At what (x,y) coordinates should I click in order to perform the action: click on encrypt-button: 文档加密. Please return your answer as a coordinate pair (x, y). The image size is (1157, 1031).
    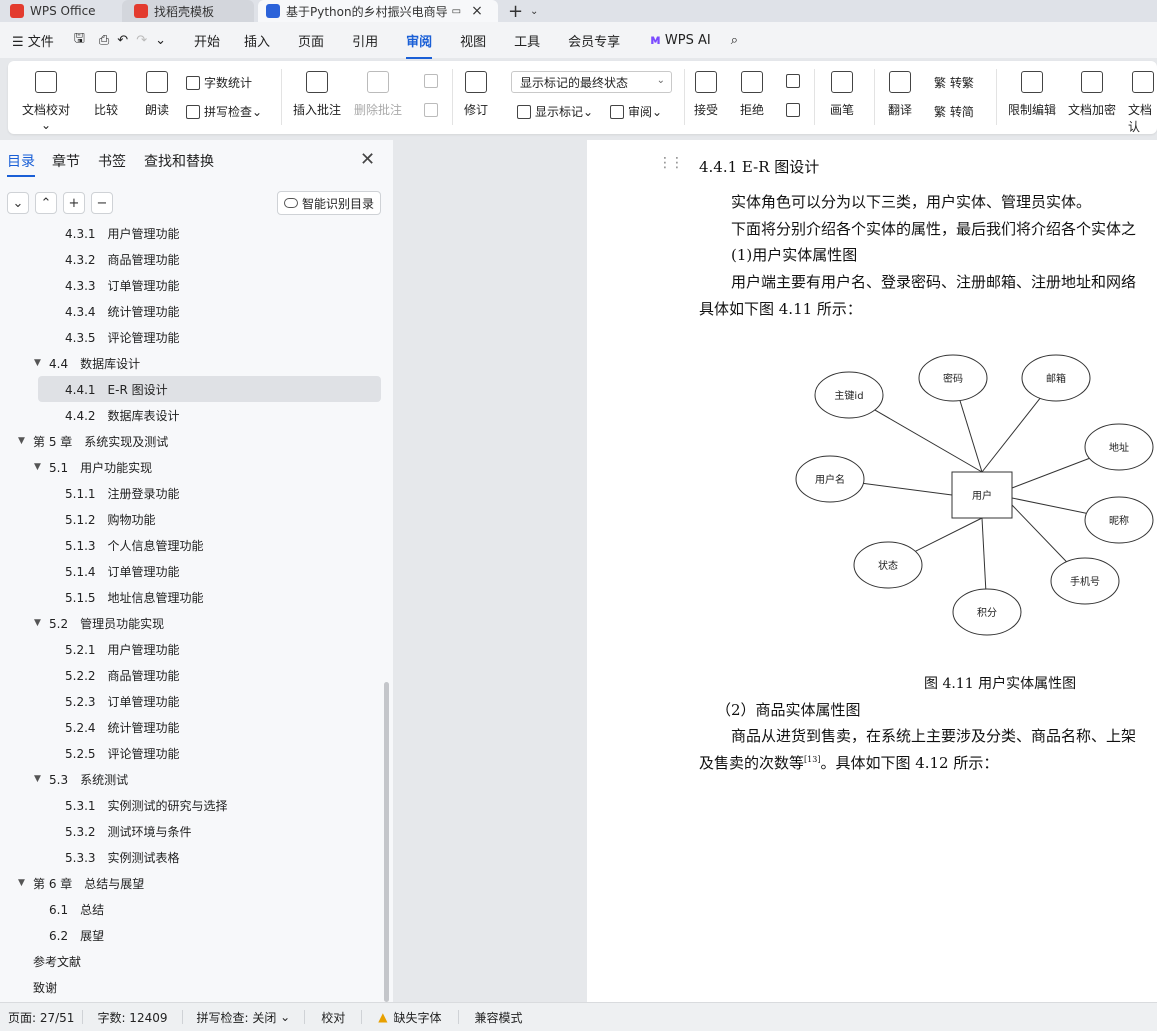
    Looking at the image, I should click on (1092, 94).